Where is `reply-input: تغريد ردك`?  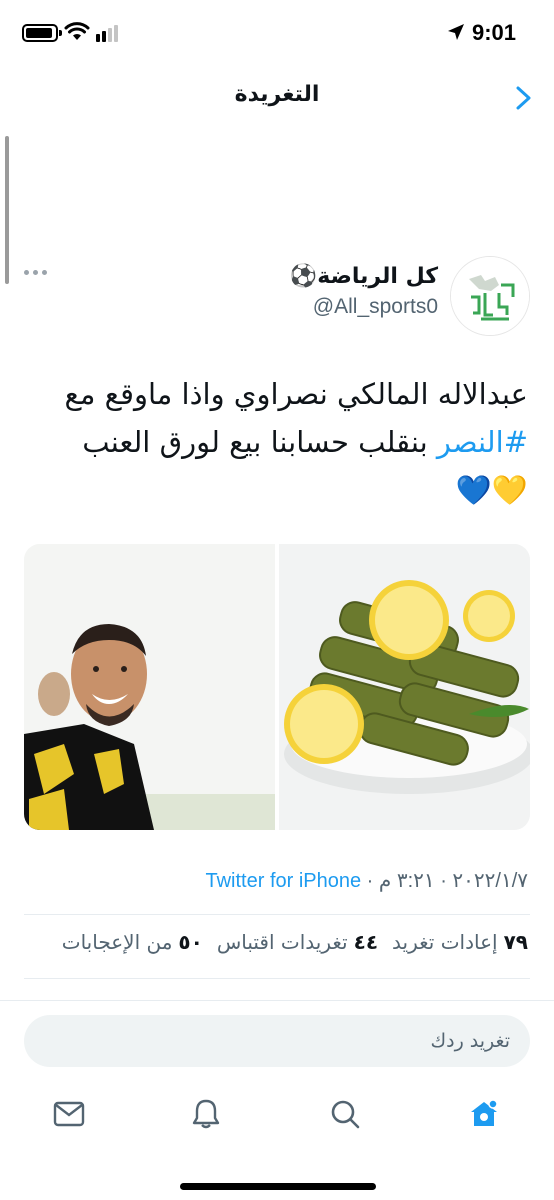 reply-input: تغريد ردك is located at coordinates (277, 1041).